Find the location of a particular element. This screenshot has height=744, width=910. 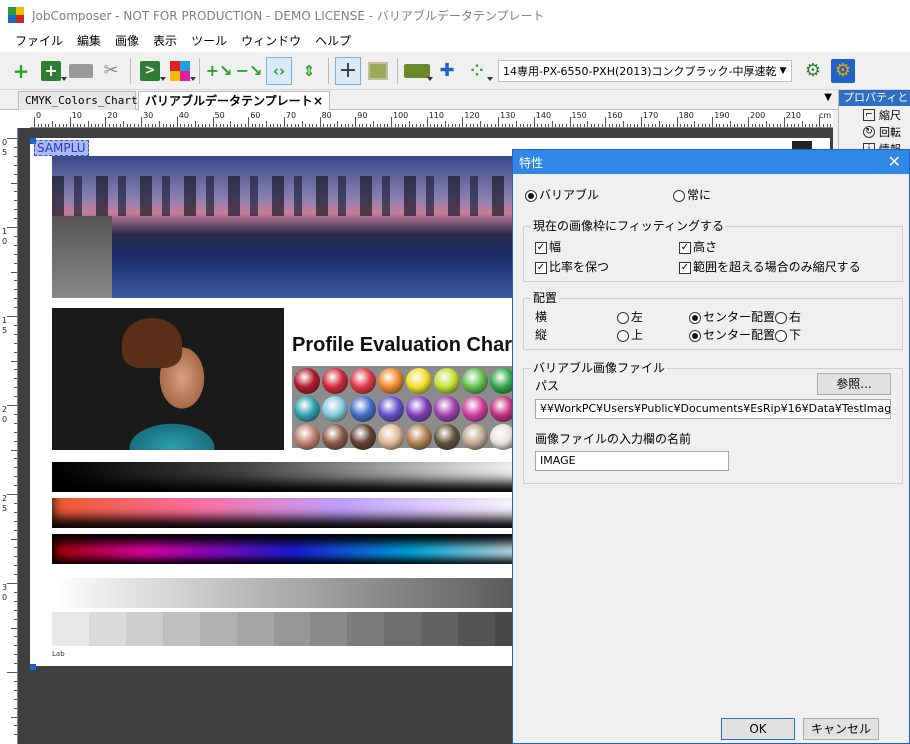

menu-tools: ツール is located at coordinates (209, 41).